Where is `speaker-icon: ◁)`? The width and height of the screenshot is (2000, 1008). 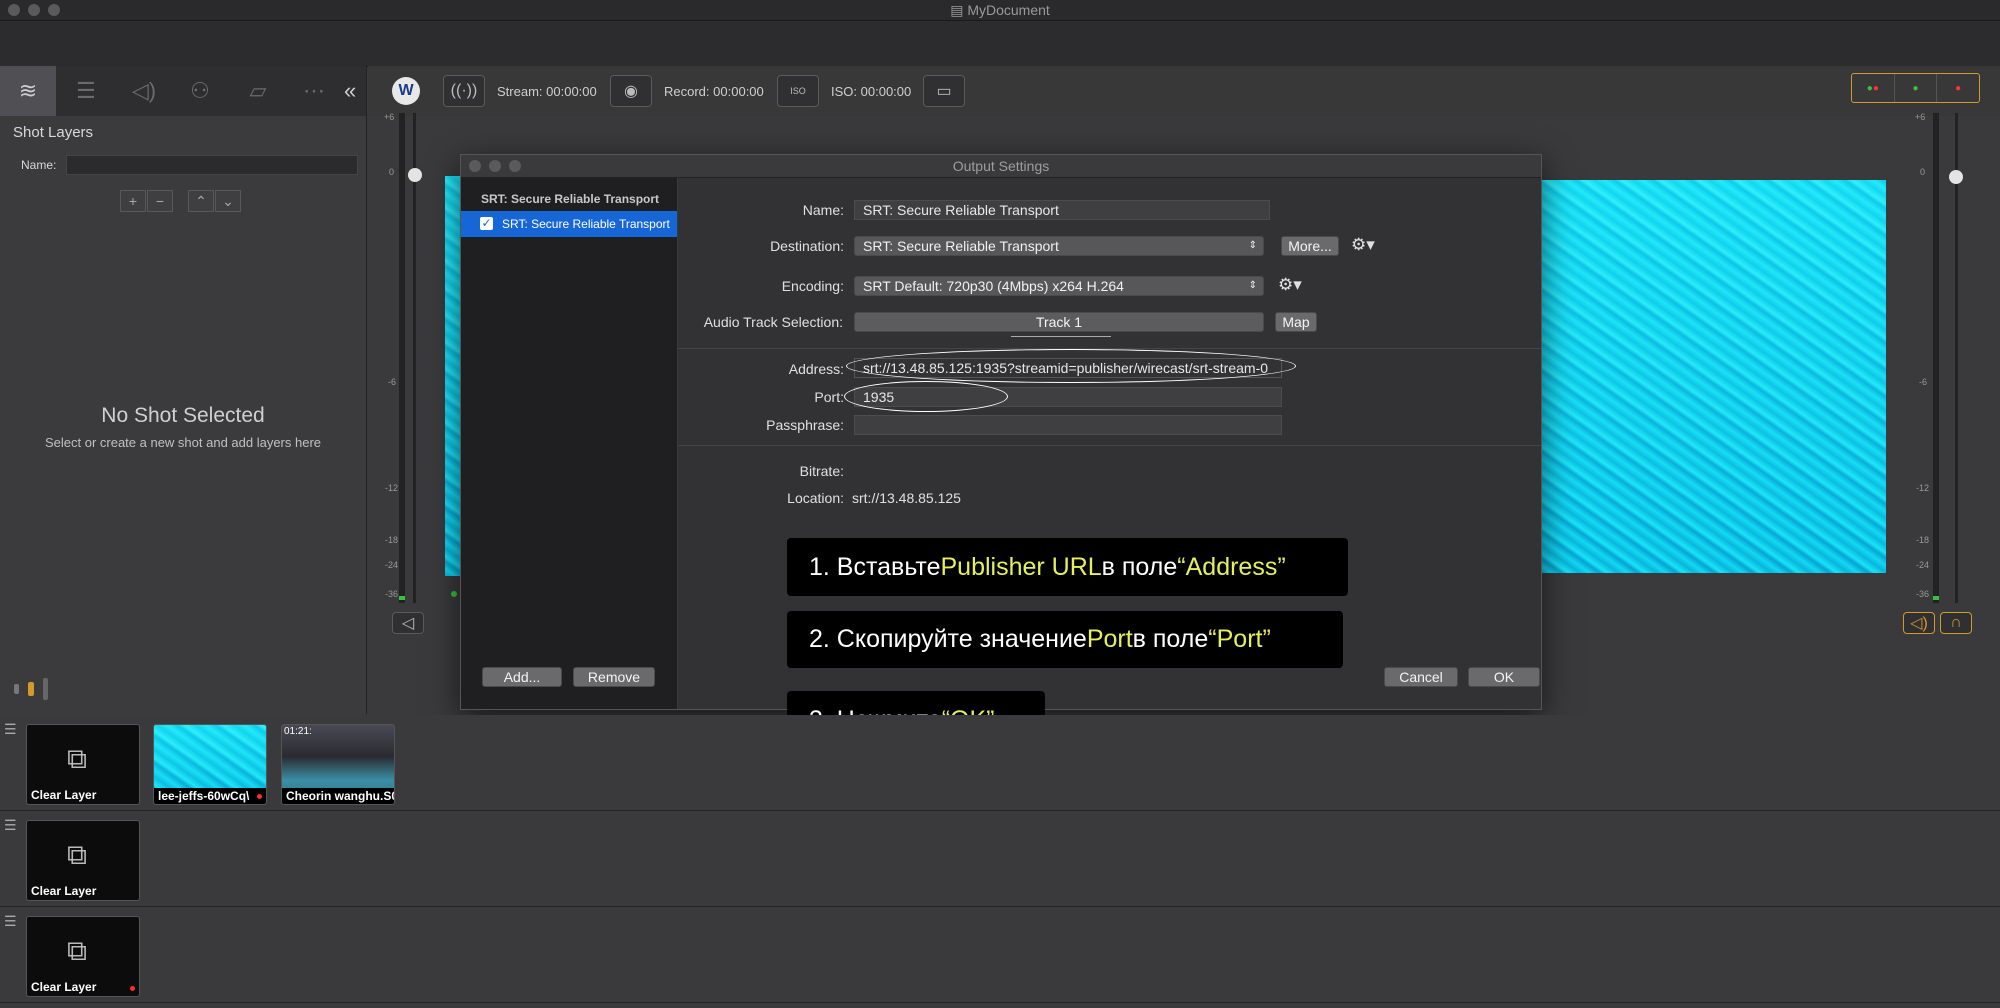 speaker-icon: ◁) is located at coordinates (144, 91).